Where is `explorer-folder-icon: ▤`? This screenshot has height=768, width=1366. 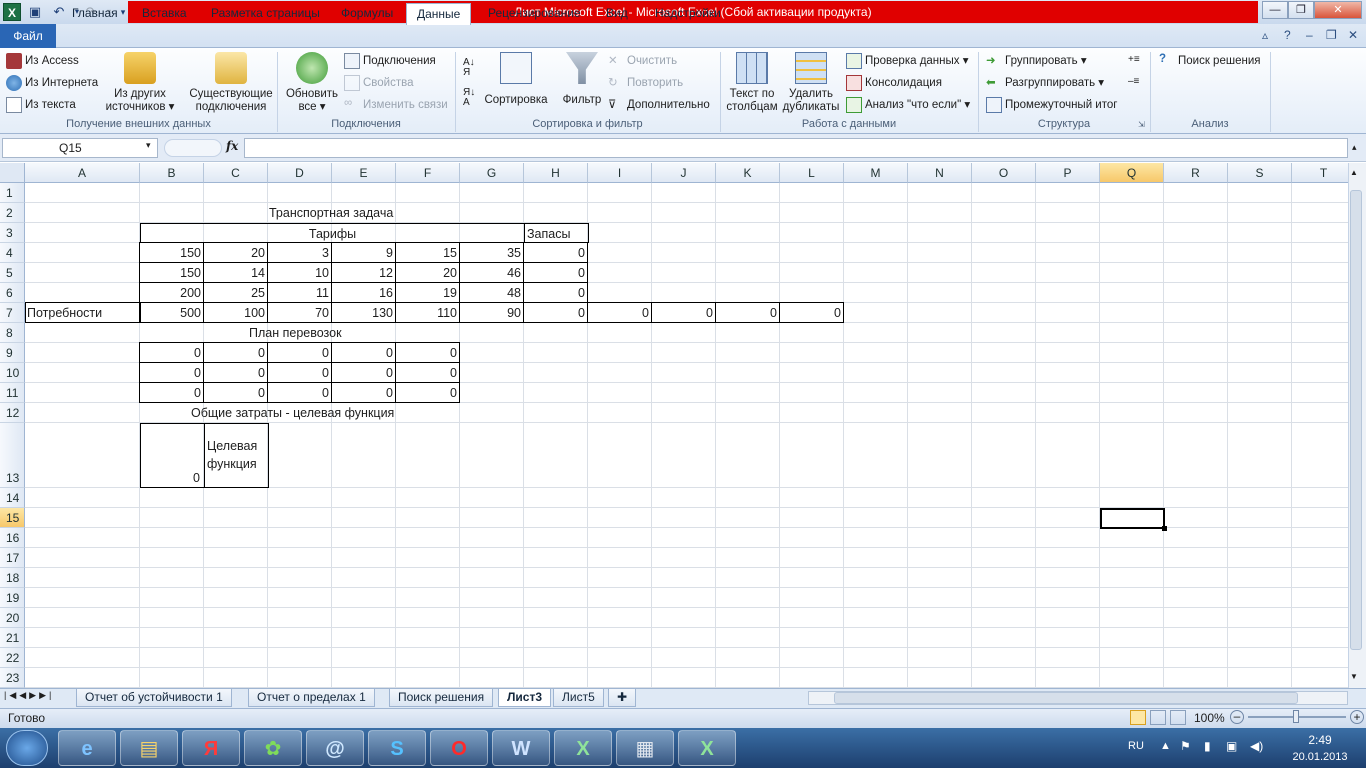 explorer-folder-icon: ▤ is located at coordinates (149, 748).